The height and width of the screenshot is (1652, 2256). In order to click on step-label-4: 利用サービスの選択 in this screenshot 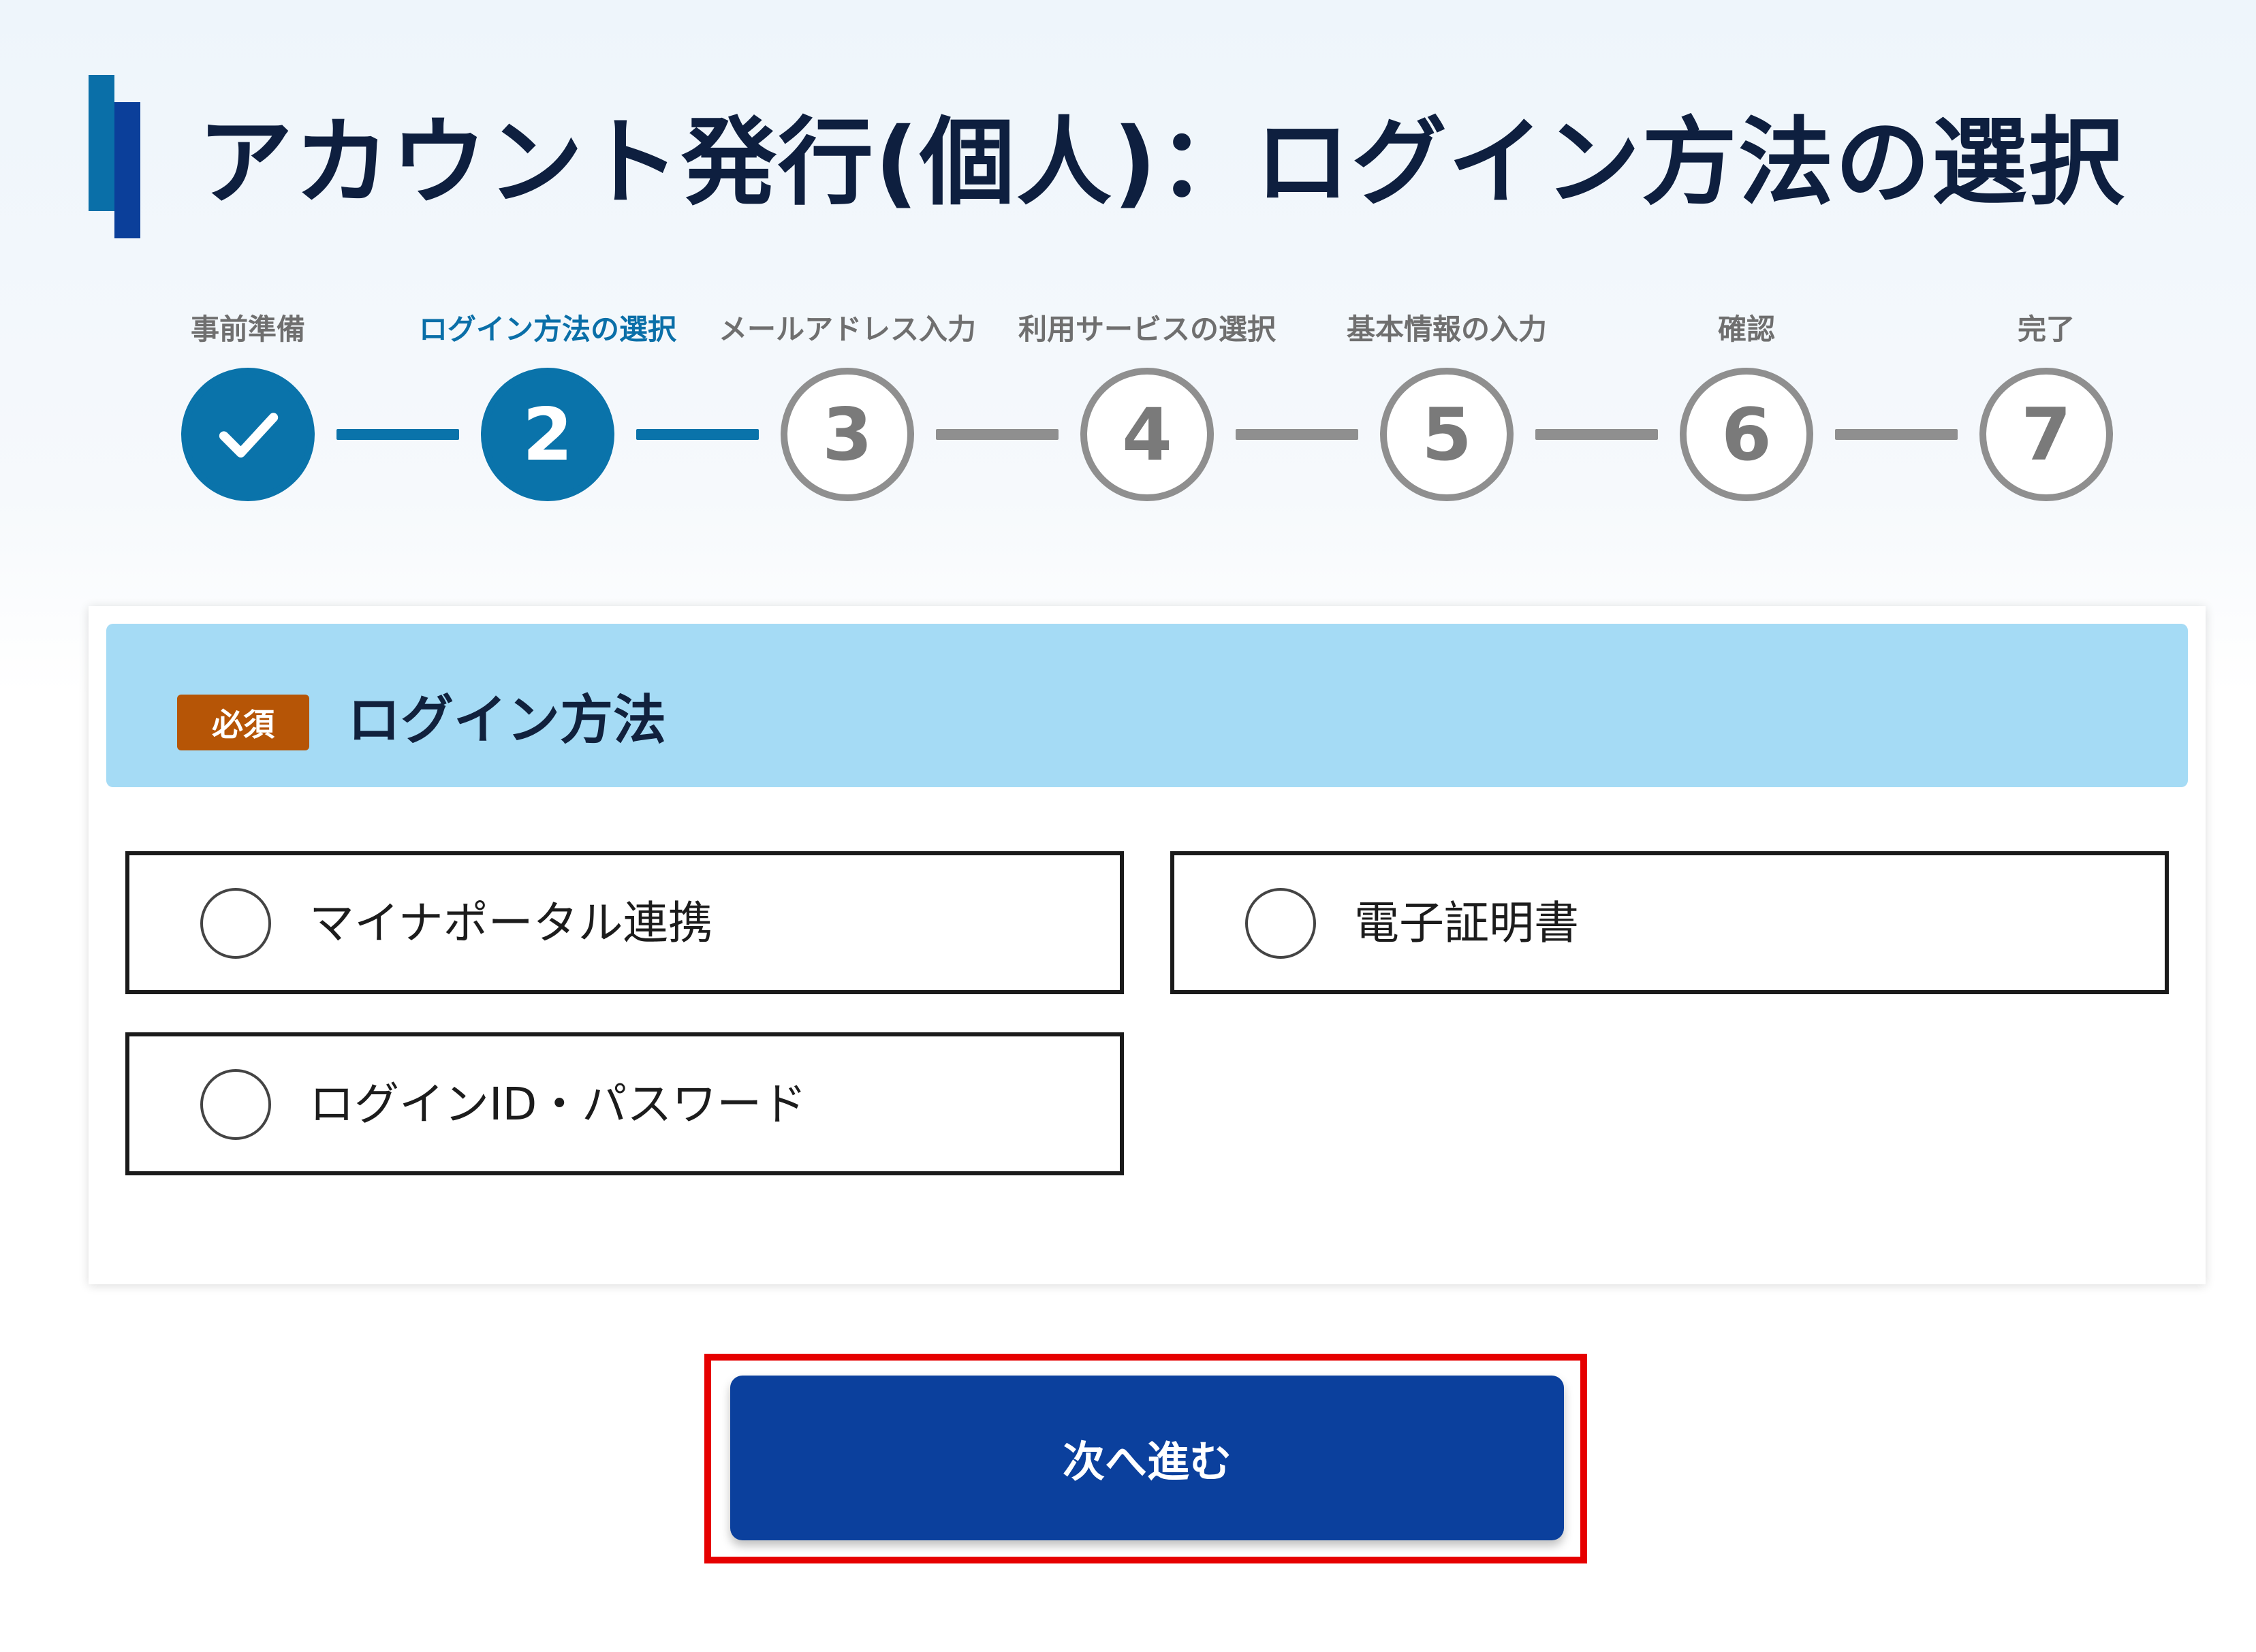, I will do `click(1147, 329)`.